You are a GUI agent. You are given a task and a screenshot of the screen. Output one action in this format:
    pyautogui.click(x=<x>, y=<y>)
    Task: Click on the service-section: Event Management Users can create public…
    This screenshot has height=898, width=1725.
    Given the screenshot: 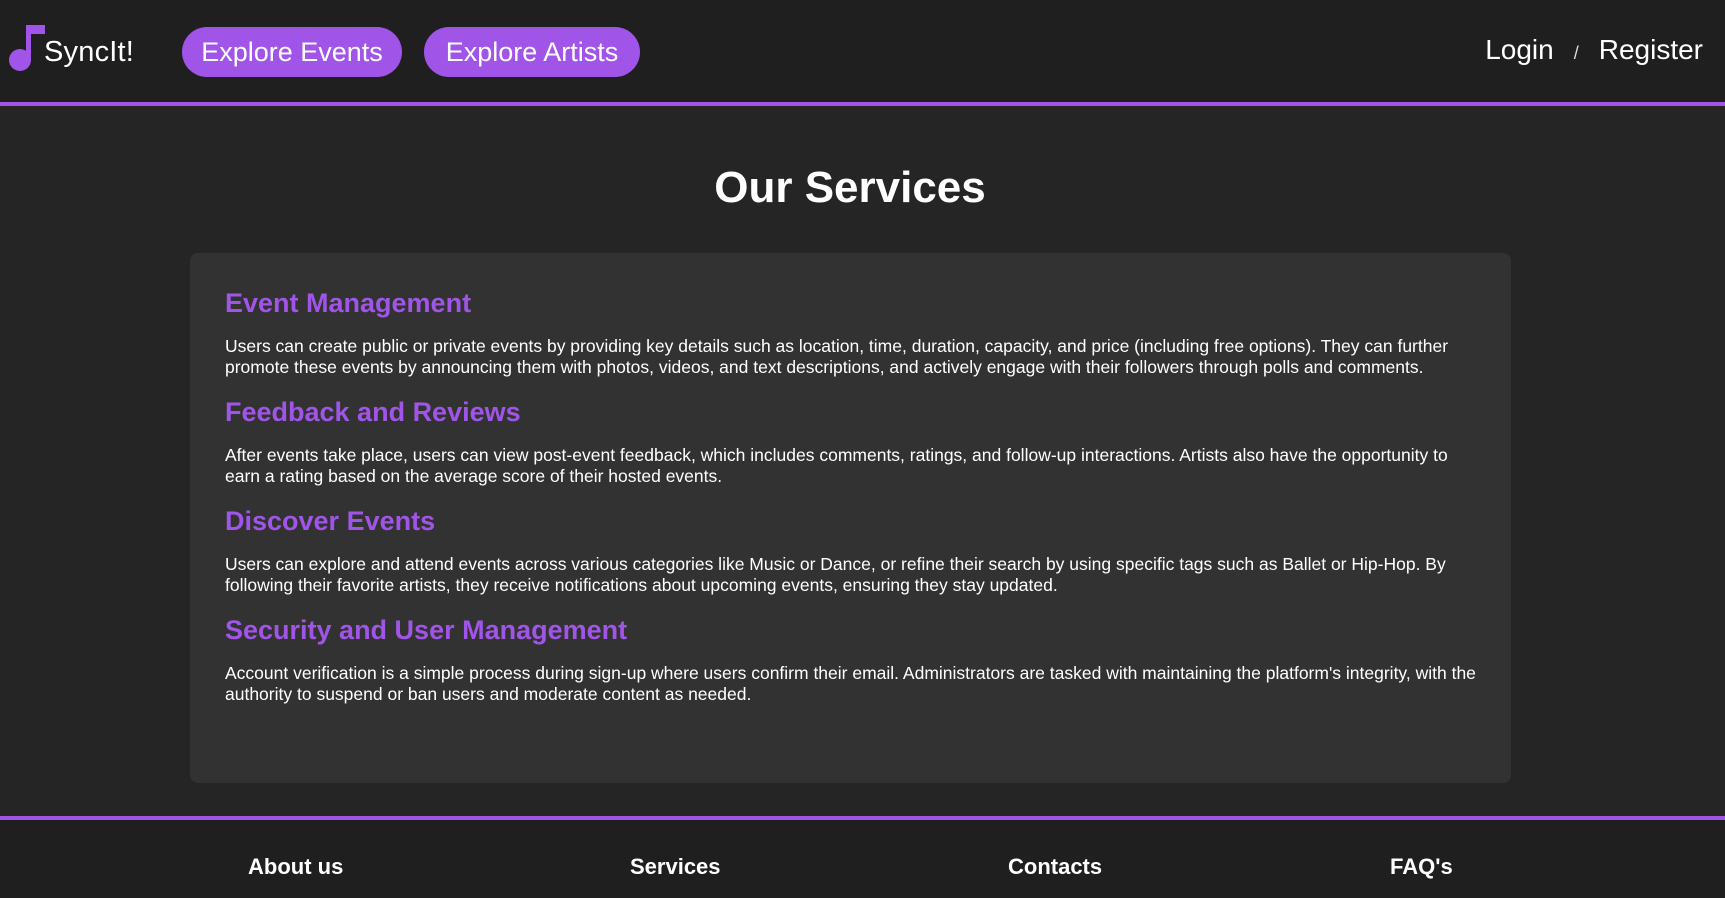 What is the action you would take?
    pyautogui.click(x=851, y=332)
    